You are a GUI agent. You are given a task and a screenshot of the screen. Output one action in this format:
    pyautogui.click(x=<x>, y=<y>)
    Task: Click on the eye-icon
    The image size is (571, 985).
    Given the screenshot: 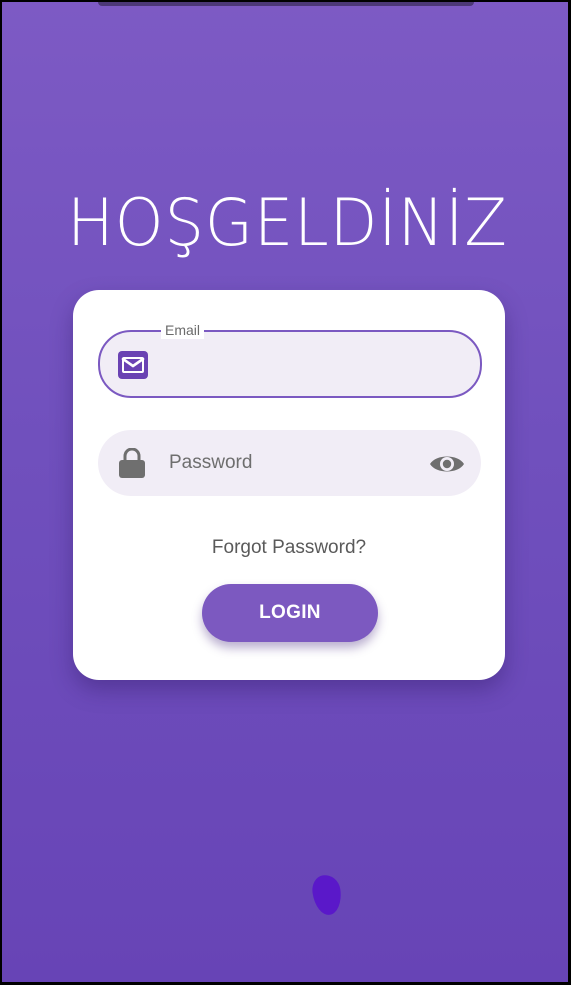 What is the action you would take?
    pyautogui.click(x=447, y=464)
    